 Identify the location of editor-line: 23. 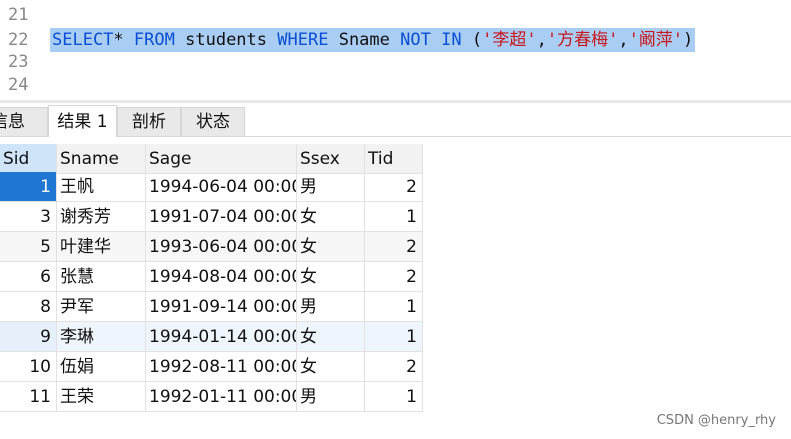
(395, 62).